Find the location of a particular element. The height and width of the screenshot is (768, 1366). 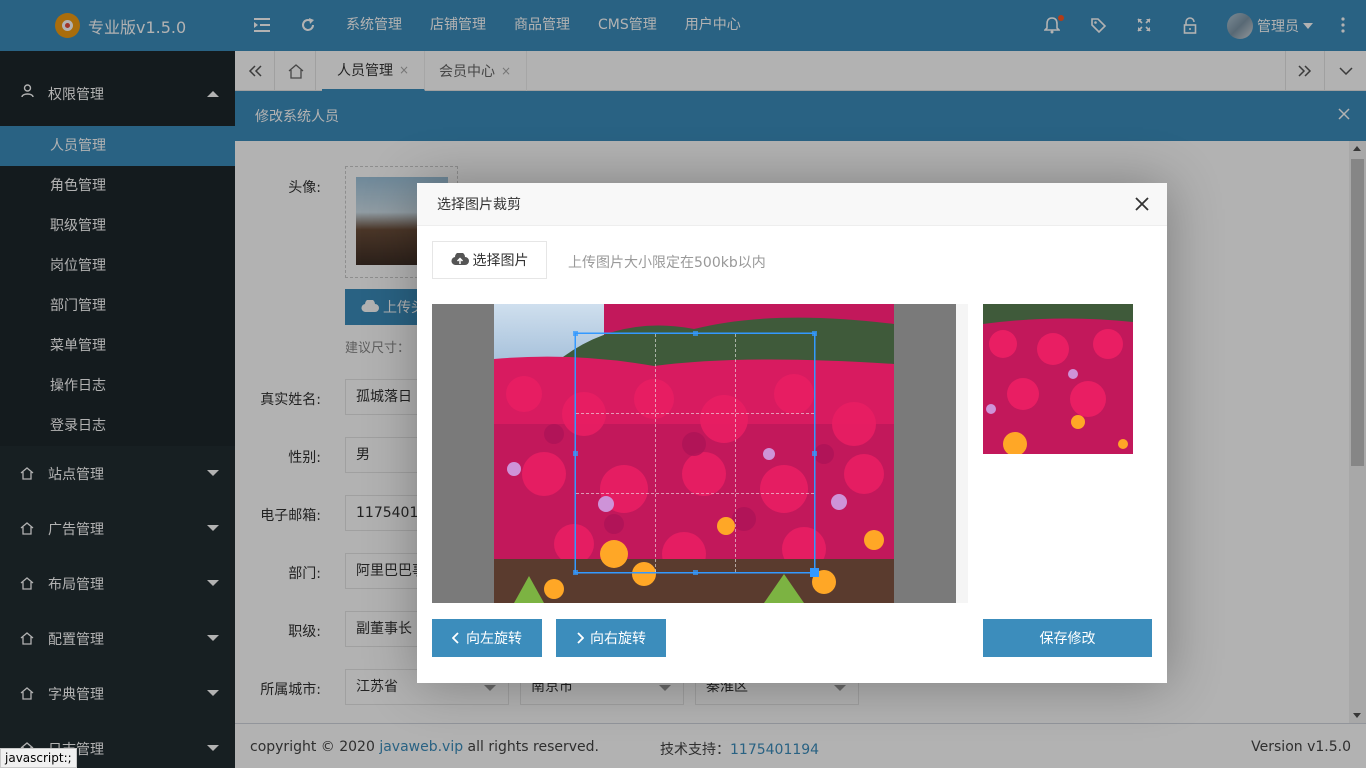

rotate-left-label: 向左旋转 is located at coordinates (494, 639).